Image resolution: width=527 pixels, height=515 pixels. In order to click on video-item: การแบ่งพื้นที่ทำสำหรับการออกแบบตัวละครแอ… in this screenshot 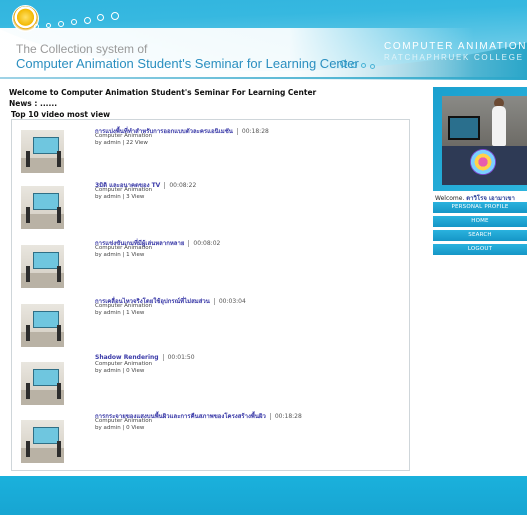, I will do `click(210, 149)`.